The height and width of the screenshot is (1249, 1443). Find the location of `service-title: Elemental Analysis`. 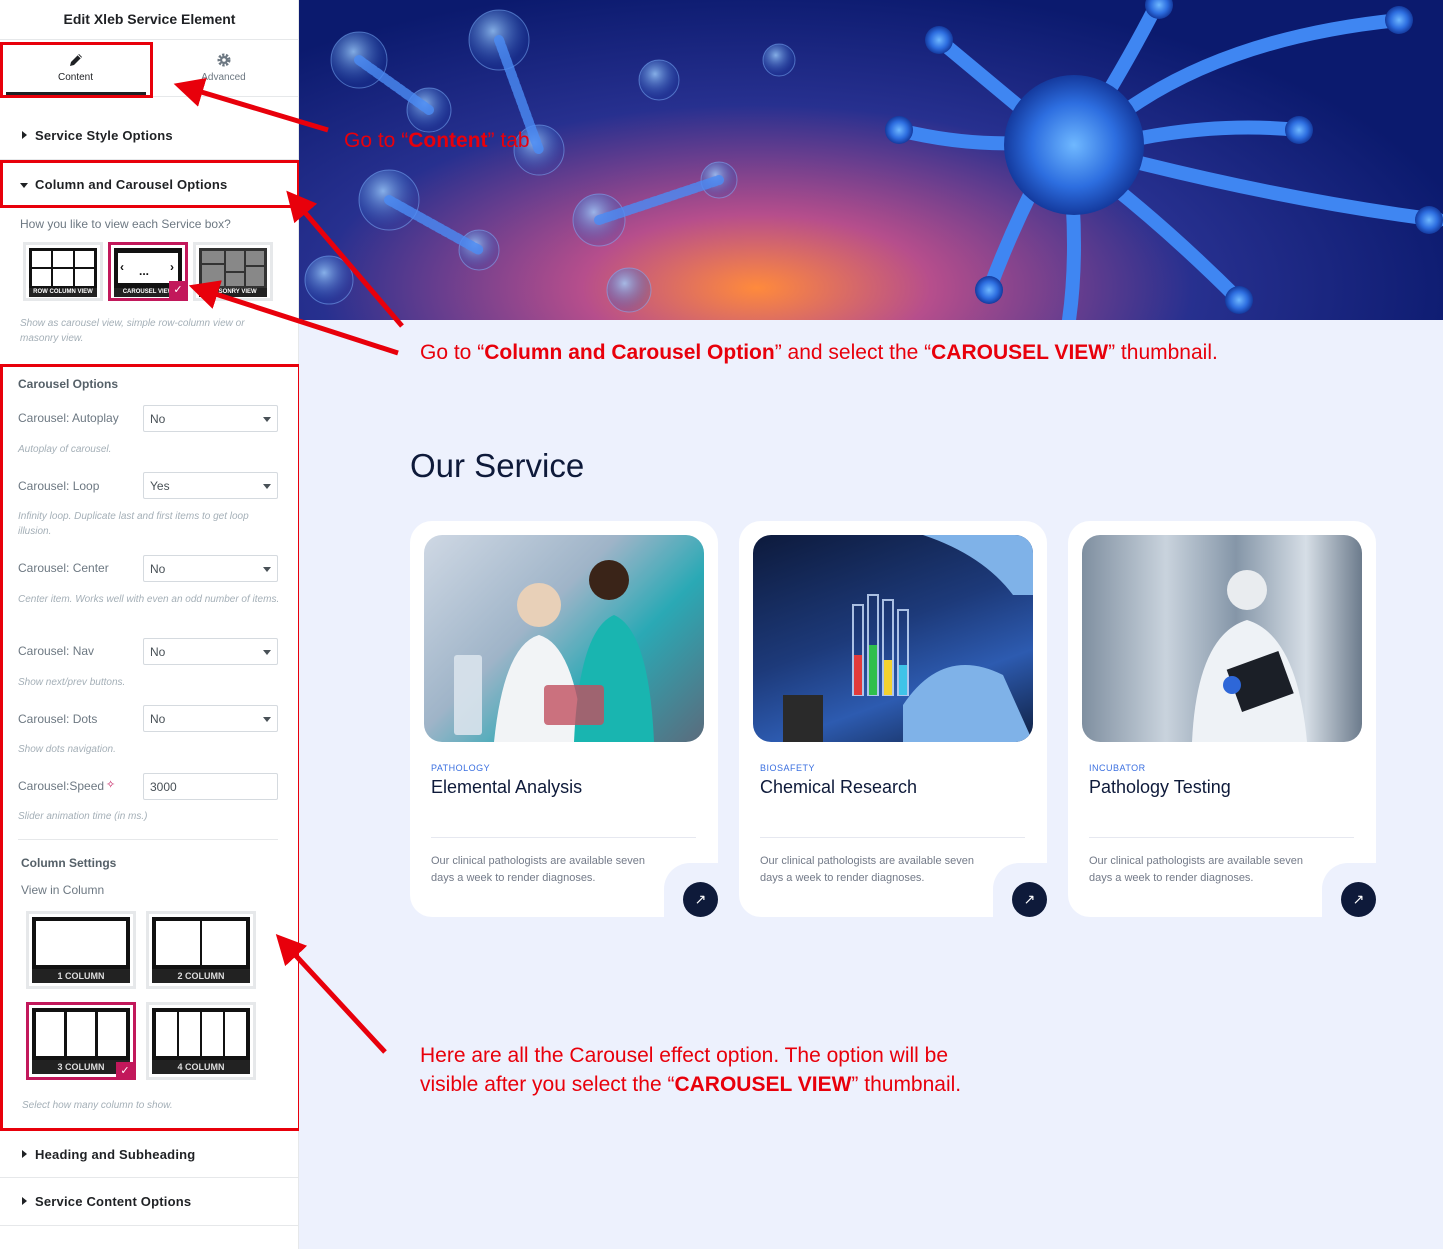

service-title: Elemental Analysis is located at coordinates (506, 787).